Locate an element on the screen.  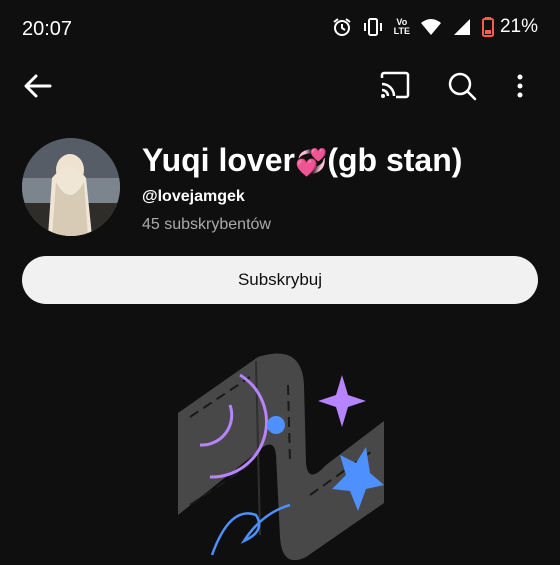
avatar is located at coordinates (71, 187).